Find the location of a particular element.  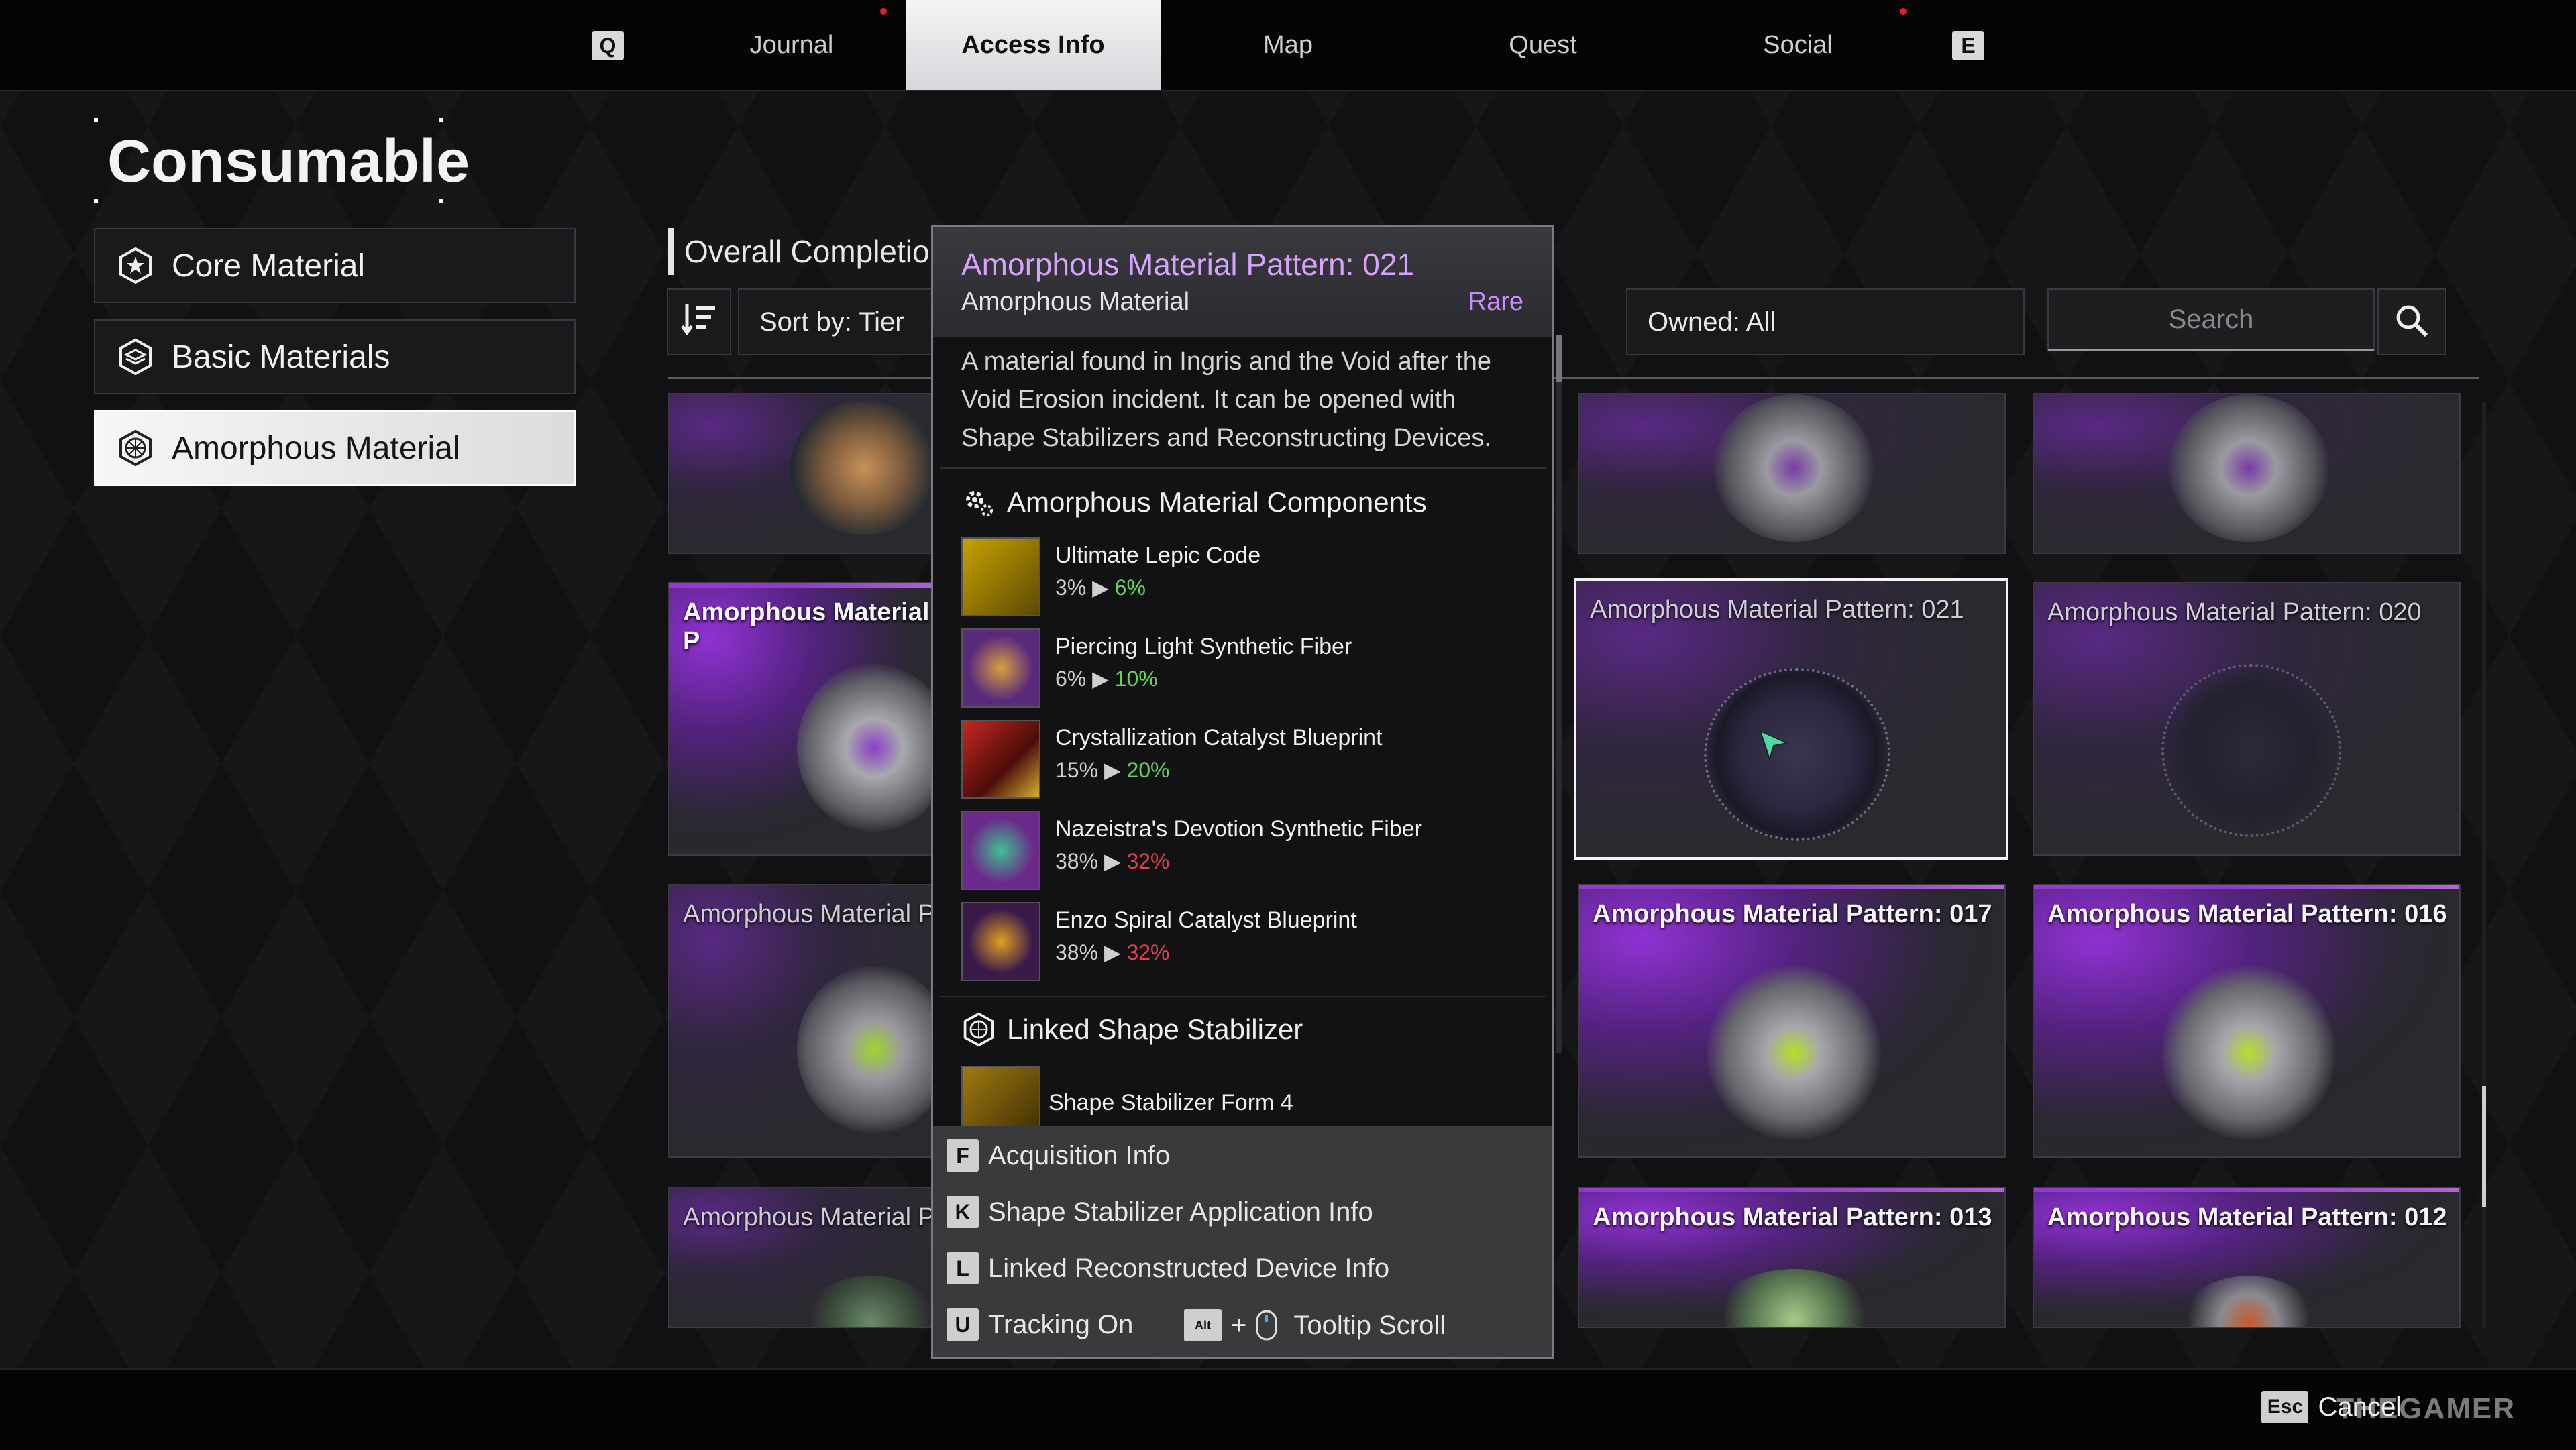

tab-social: Social is located at coordinates (1798, 45).